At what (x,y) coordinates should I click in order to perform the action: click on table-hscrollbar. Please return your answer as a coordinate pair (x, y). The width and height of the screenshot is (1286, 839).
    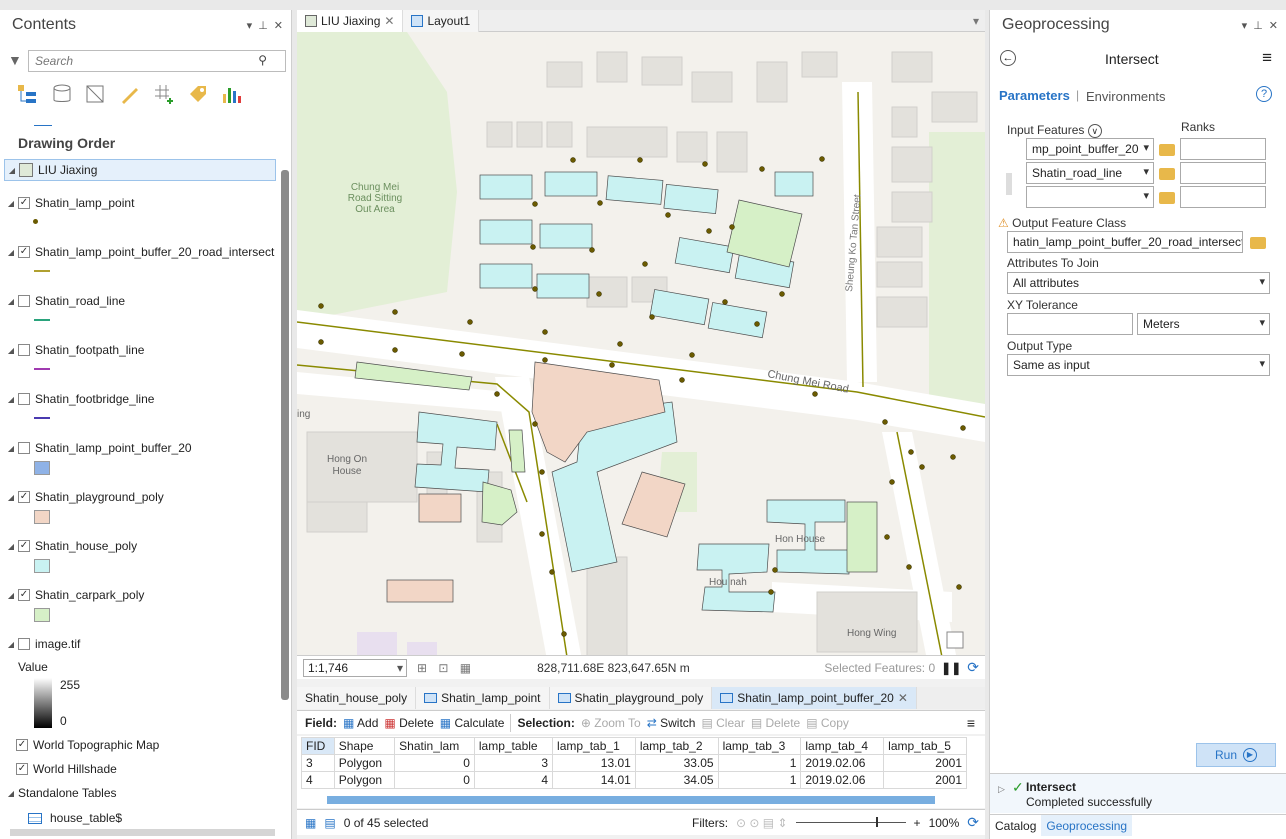
    Looking at the image, I should click on (631, 800).